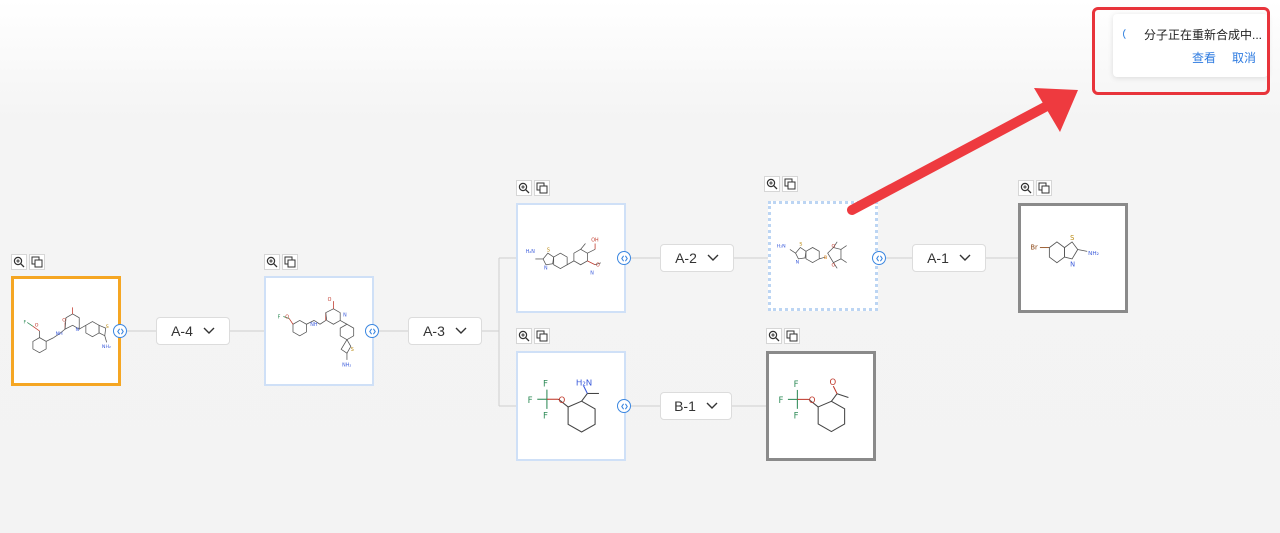 Image resolution: width=1280 pixels, height=533 pixels. What do you see at coordinates (962, 151) in the screenshot?
I see `annotation-arrow` at bounding box center [962, 151].